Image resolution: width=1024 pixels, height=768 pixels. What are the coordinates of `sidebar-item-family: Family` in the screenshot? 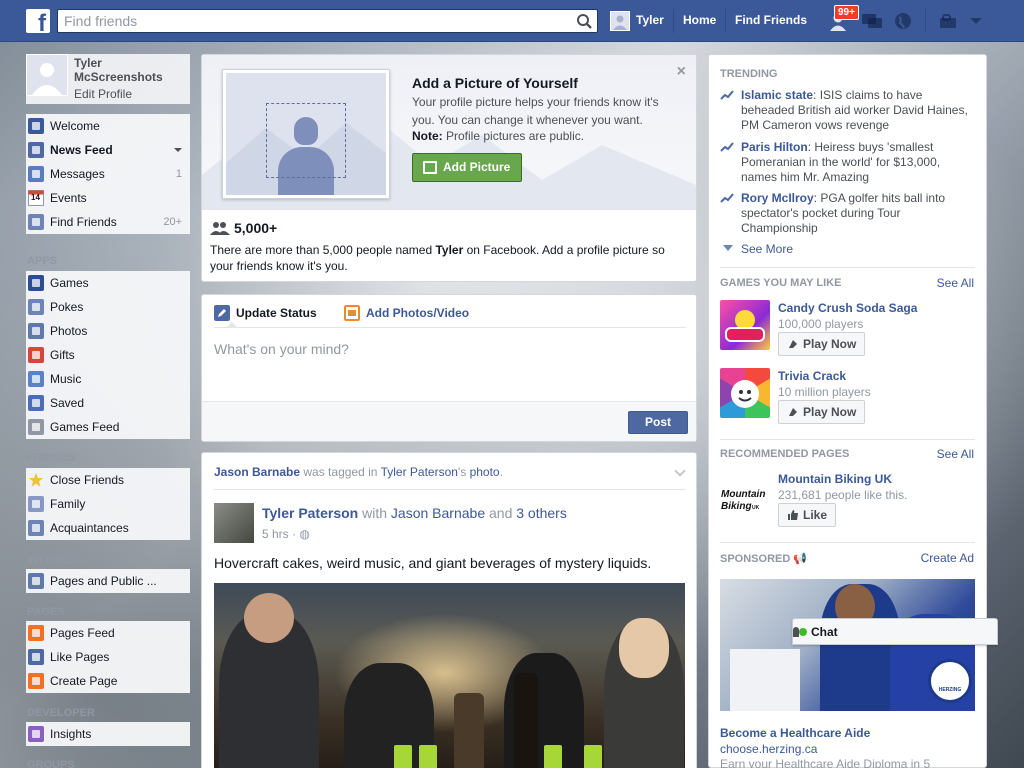 It's located at (108, 504).